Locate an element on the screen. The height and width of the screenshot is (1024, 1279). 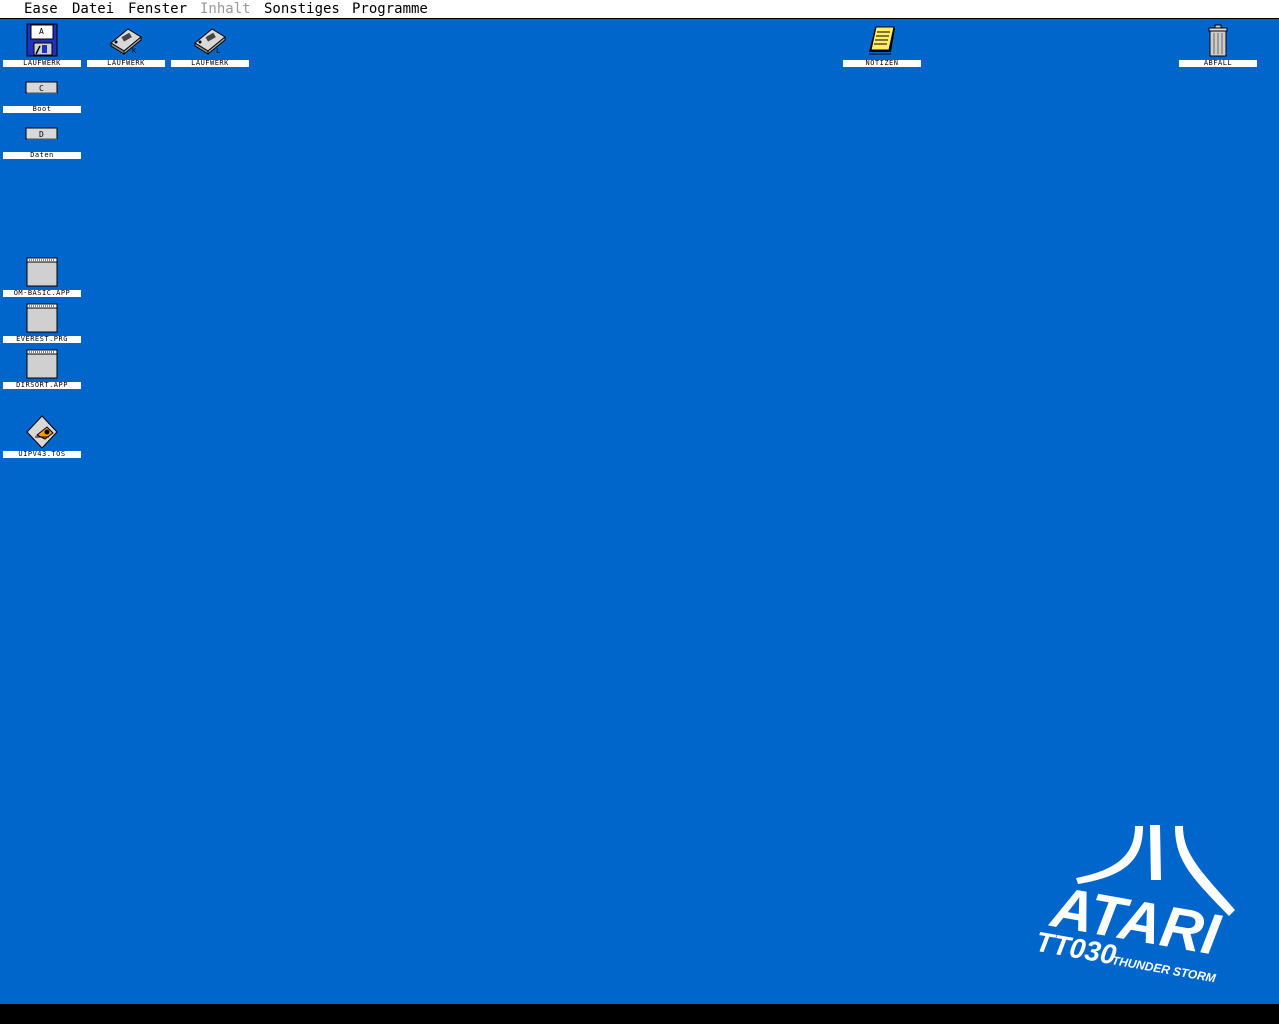
desktop-icon-laufwerk-a: A LAUFWERK is located at coordinates (42, 44).